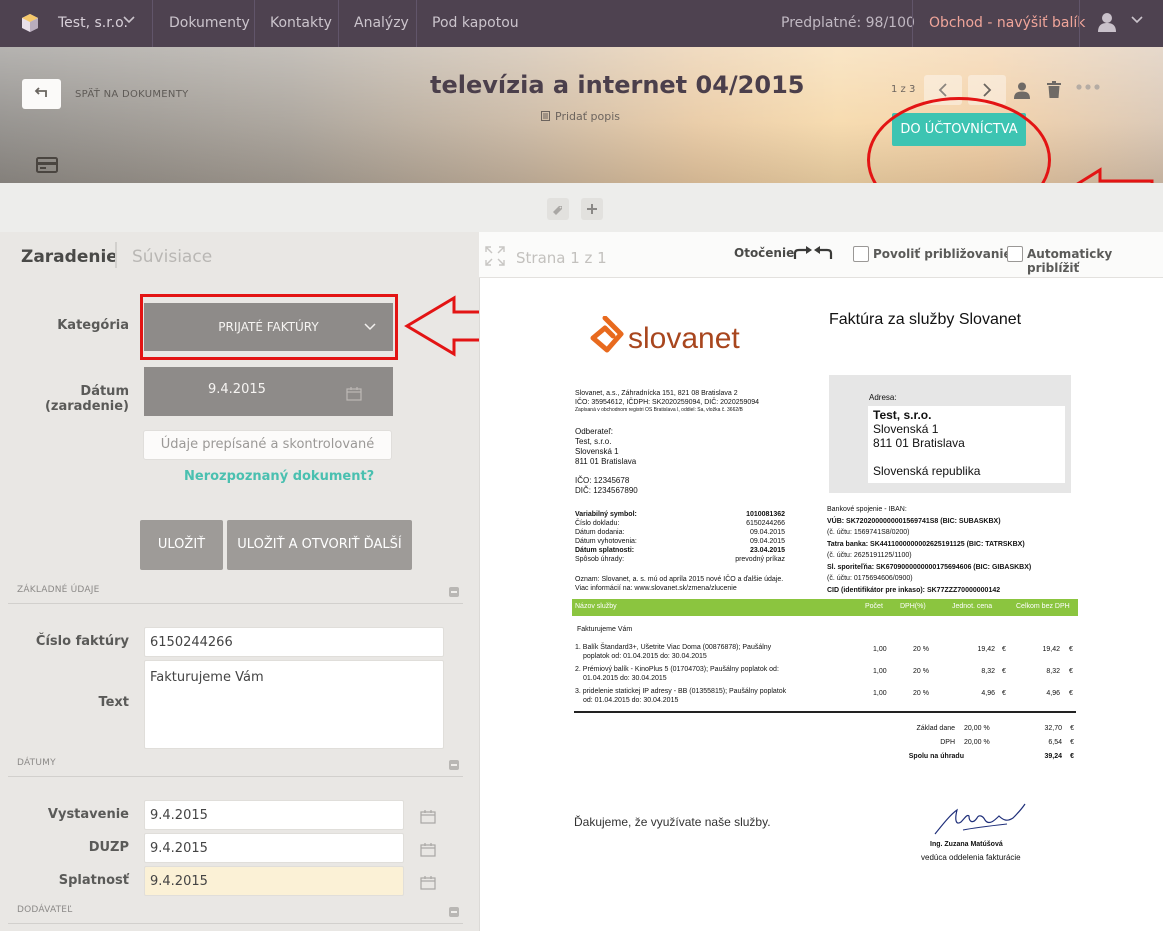 The width and height of the screenshot is (1163, 931). Describe the element at coordinates (880, 671) in the screenshot. I see `item-qty: 1,00` at that location.